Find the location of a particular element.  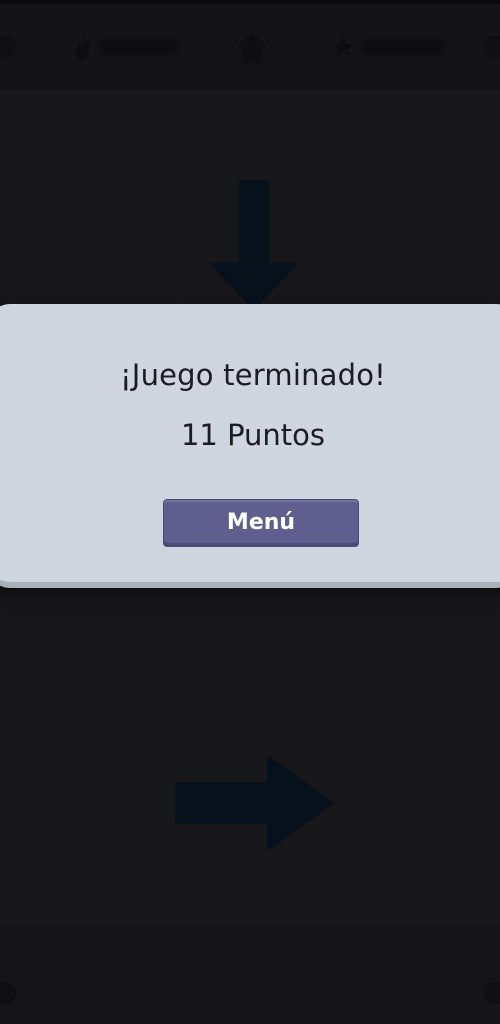

menu-button: Menú is located at coordinates (261, 523).